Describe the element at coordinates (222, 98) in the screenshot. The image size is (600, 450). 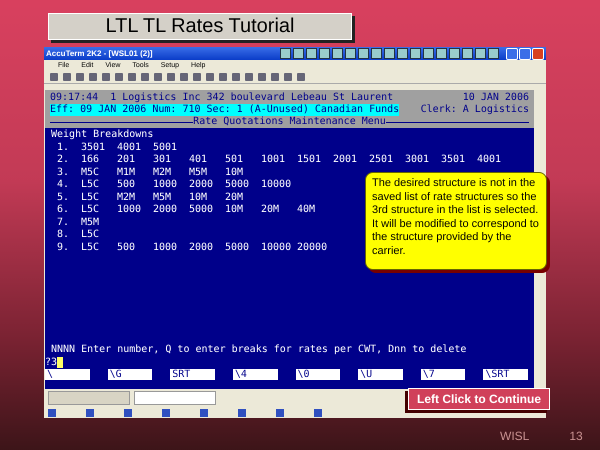
I see `header-line: 09:17:44 1 Logistics Inc 342 boulevard Lebeau St Laurent` at that location.